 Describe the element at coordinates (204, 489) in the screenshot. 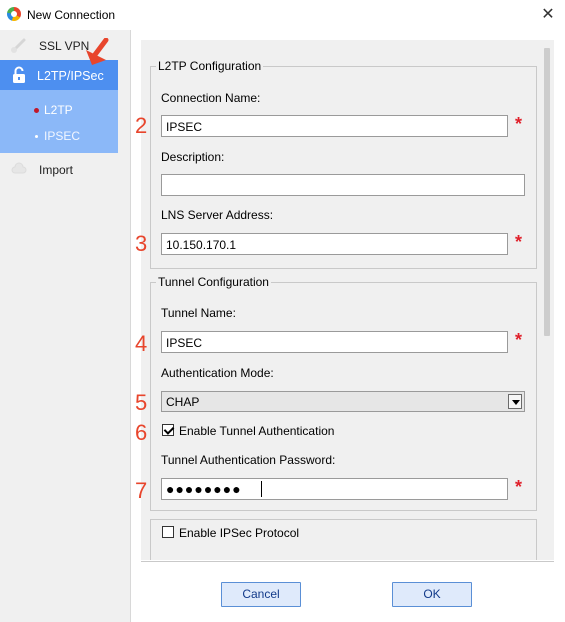

I see `password-mask: ●●●●●●●●` at that location.